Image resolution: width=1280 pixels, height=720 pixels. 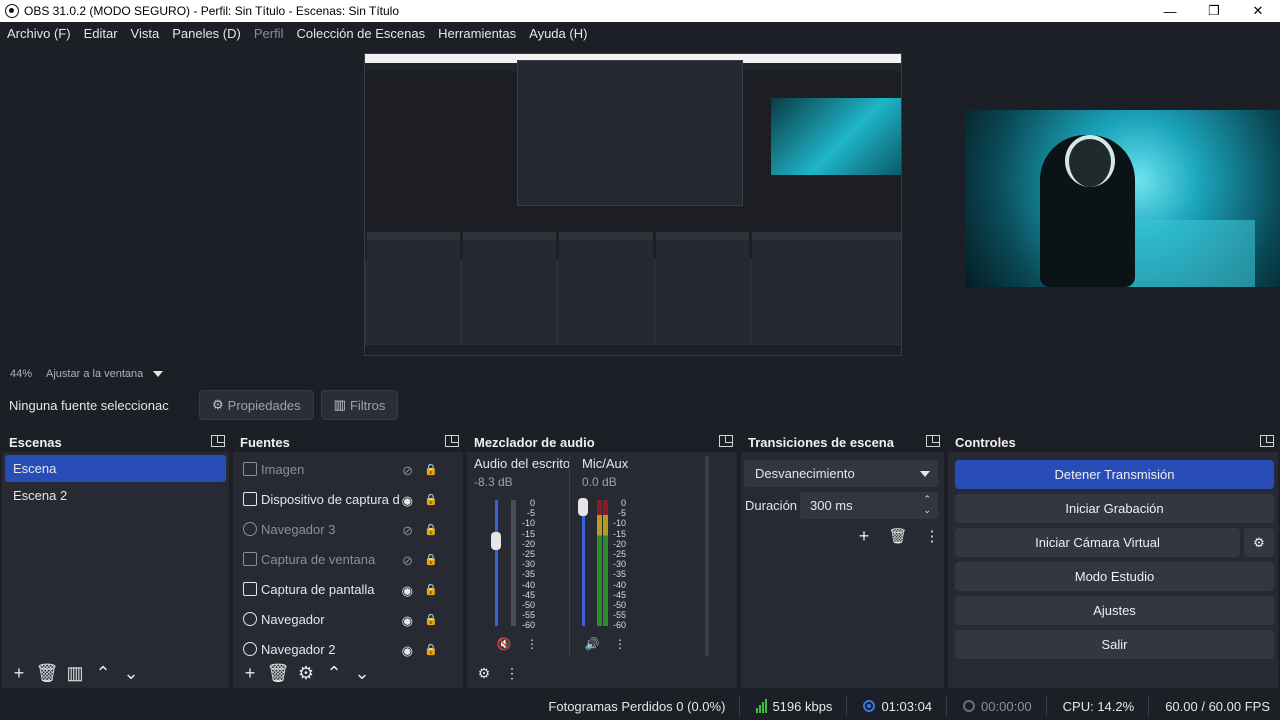 I want to click on source-item: Navegador ◉ 🔒, so click(x=348, y=619).